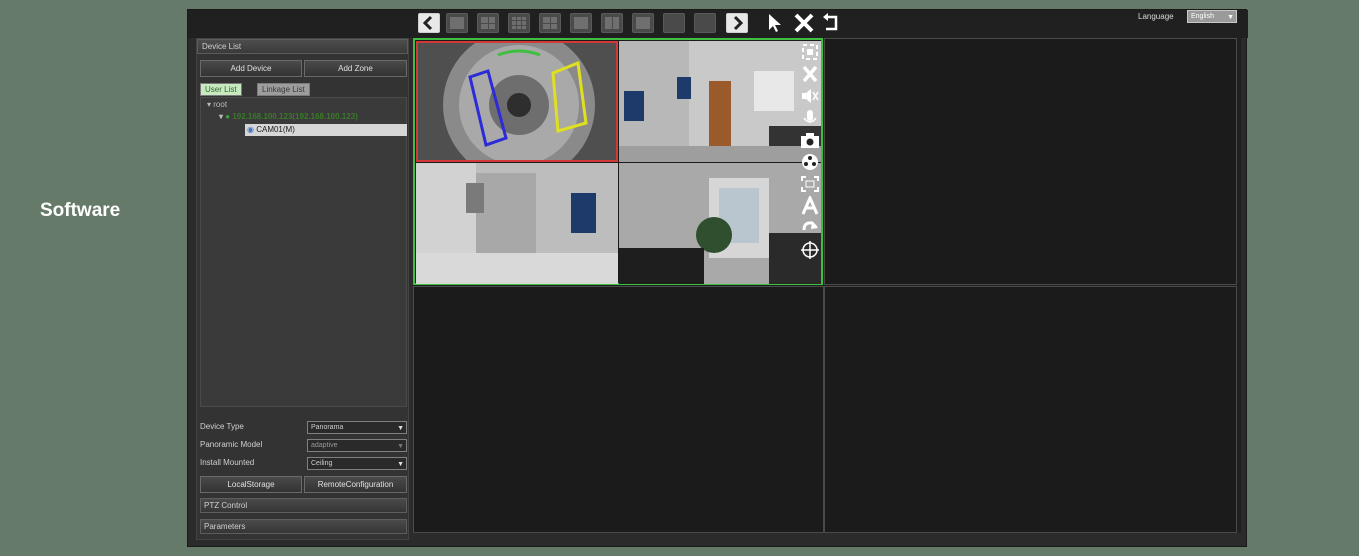 This screenshot has width=1359, height=556. I want to click on layout-1-button, so click(457, 23).